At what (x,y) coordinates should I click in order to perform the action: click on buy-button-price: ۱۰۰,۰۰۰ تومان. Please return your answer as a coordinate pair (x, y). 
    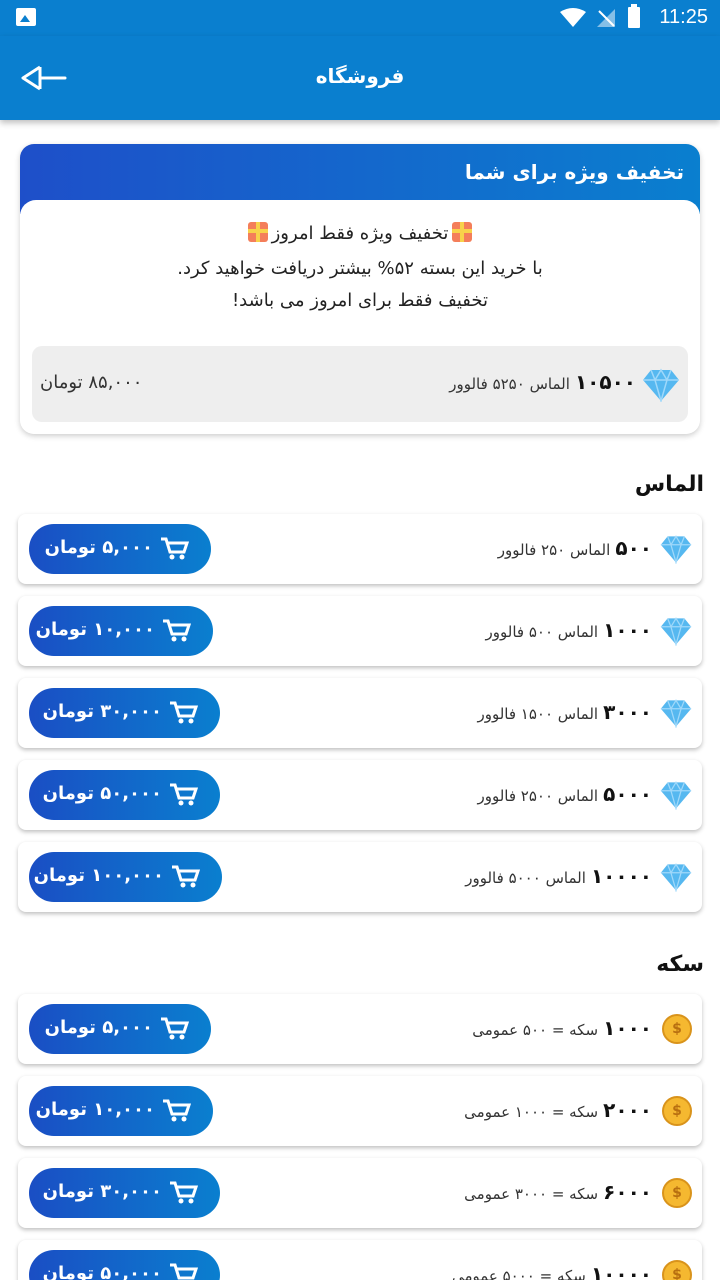
    Looking at the image, I should click on (98, 875).